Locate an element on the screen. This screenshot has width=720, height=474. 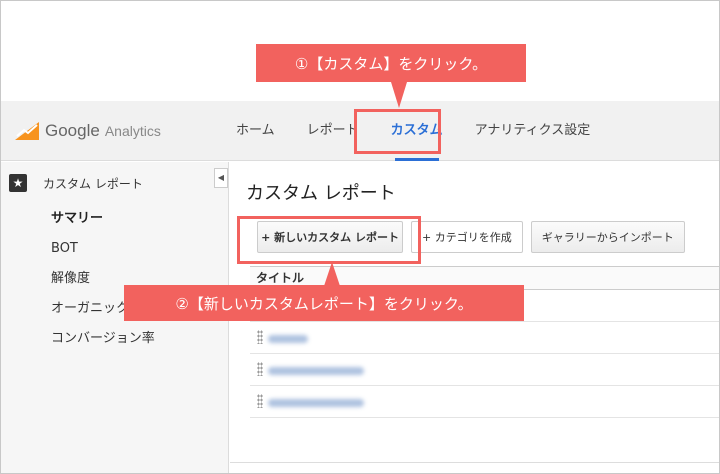
highlight-new-report-button is located at coordinates (329, 240).